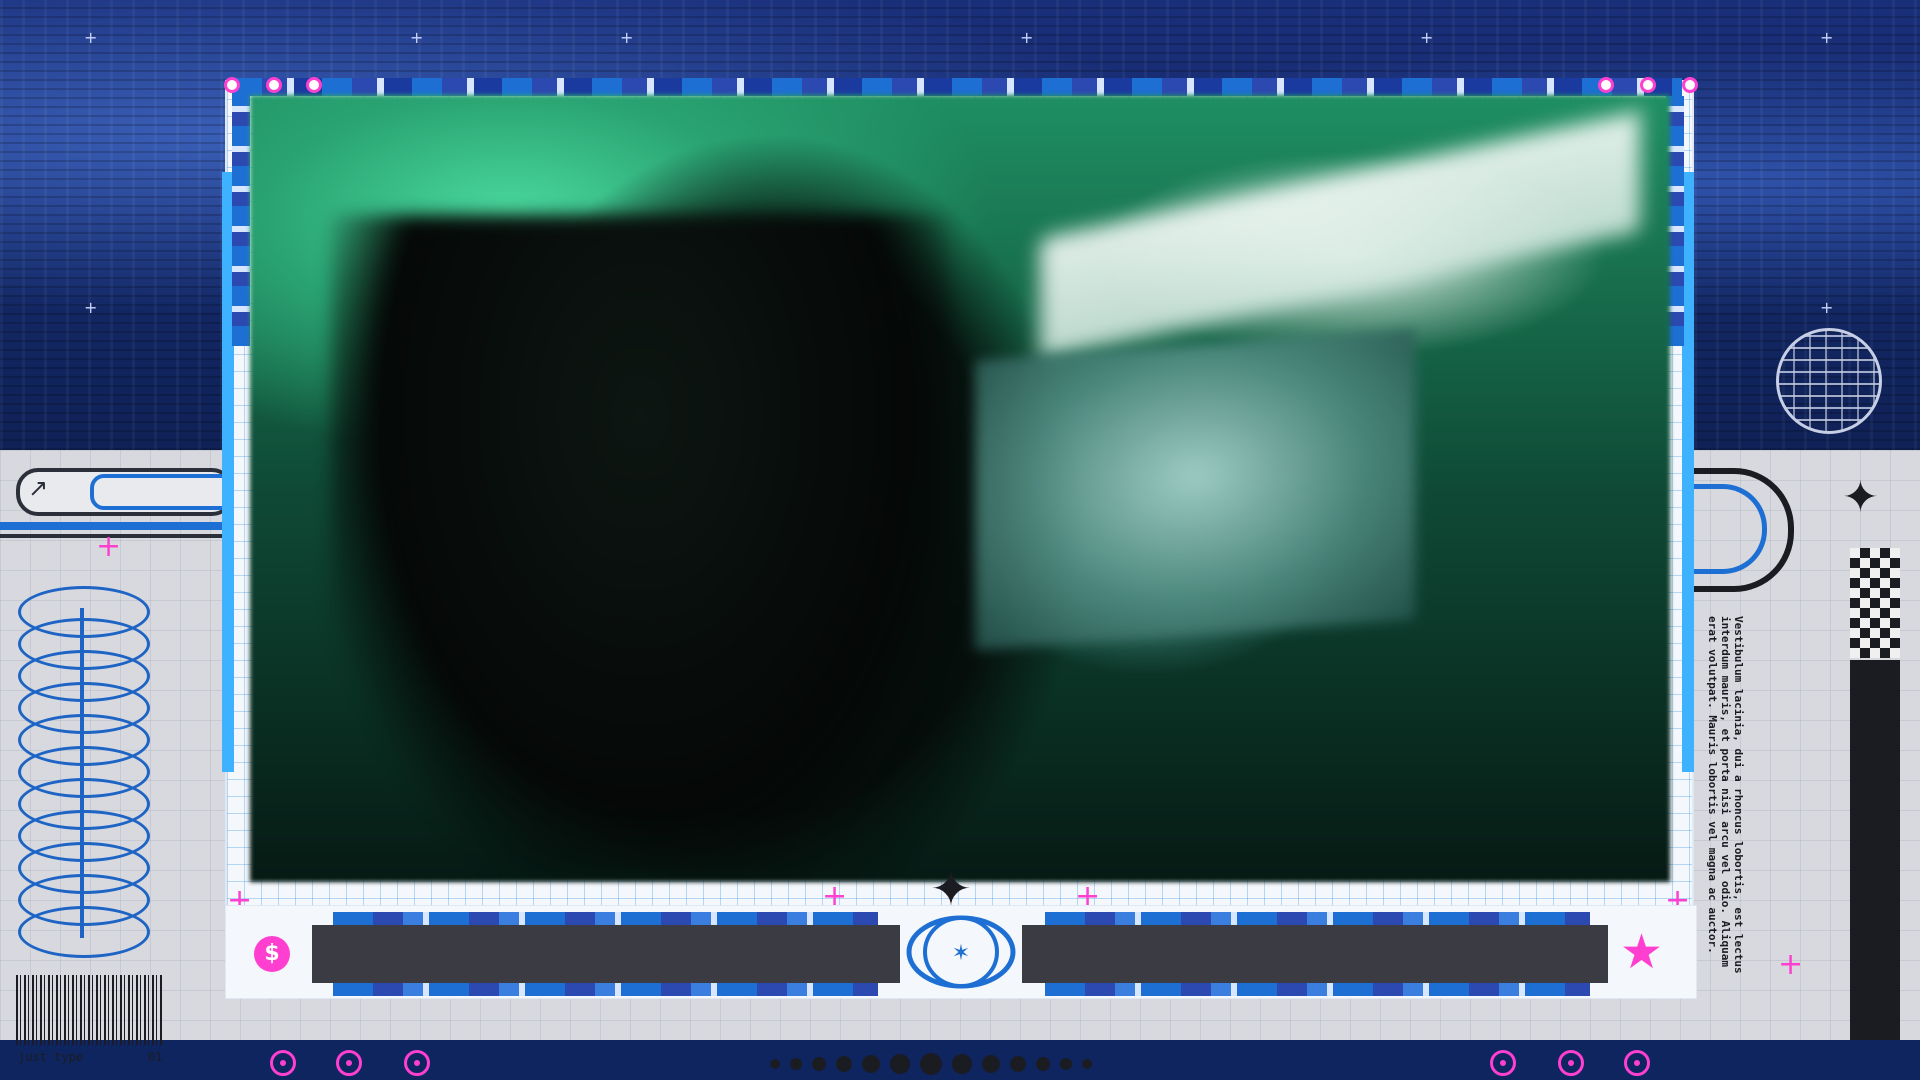 This screenshot has width=1920, height=1080. I want to click on dot-sequence, so click(931, 1064).